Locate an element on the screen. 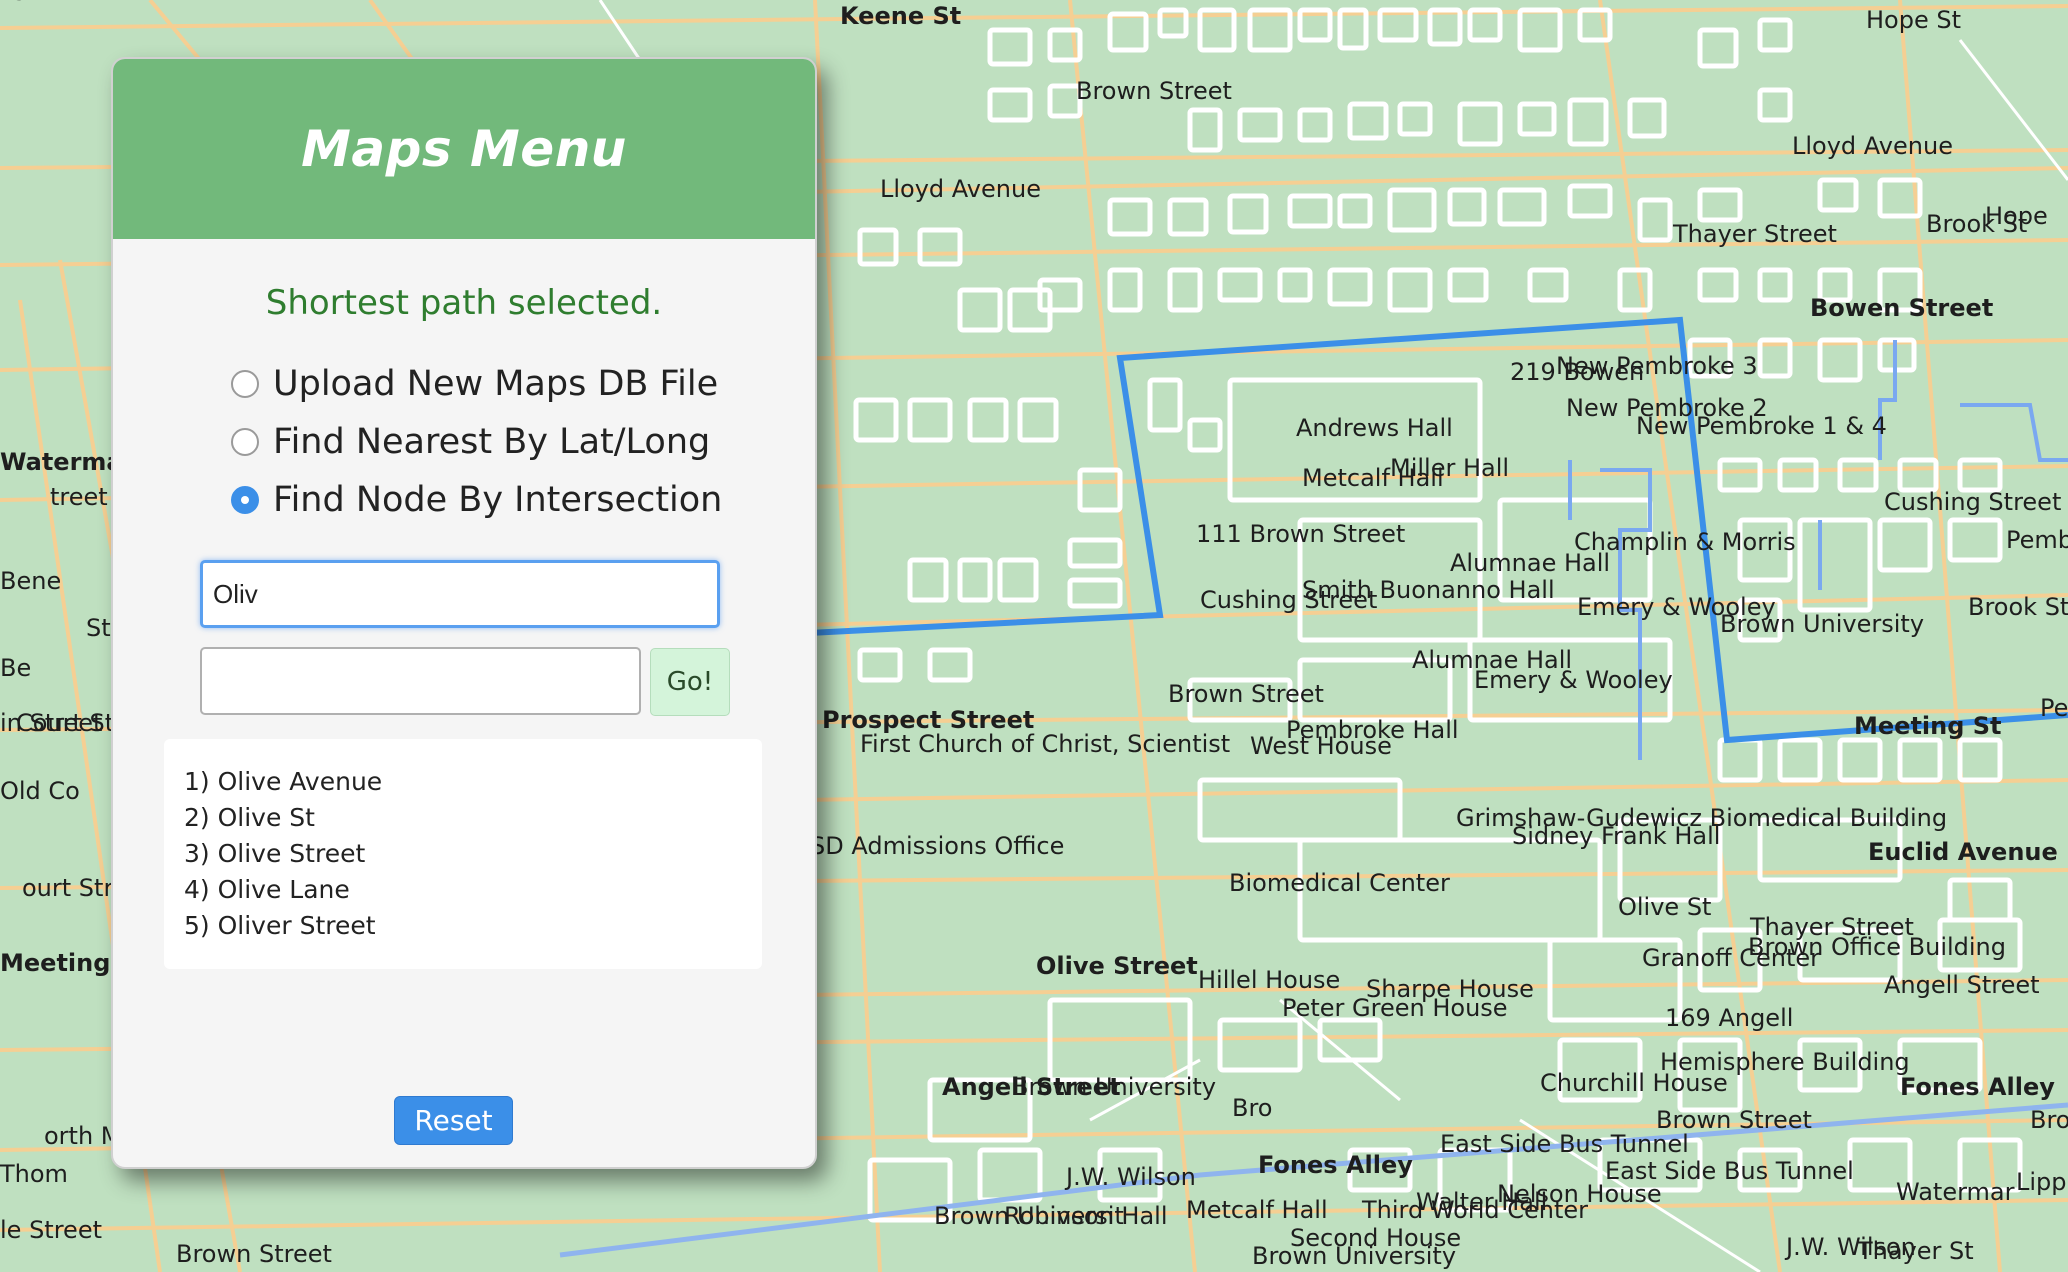  map-label: Granoff Center is located at coordinates (1731, 958).